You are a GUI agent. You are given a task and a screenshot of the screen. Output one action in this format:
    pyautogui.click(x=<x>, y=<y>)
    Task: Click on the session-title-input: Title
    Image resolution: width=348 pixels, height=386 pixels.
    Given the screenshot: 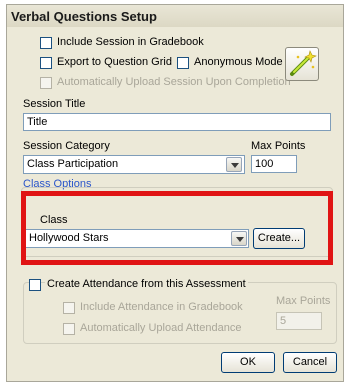 What is the action you would take?
    pyautogui.click(x=177, y=122)
    